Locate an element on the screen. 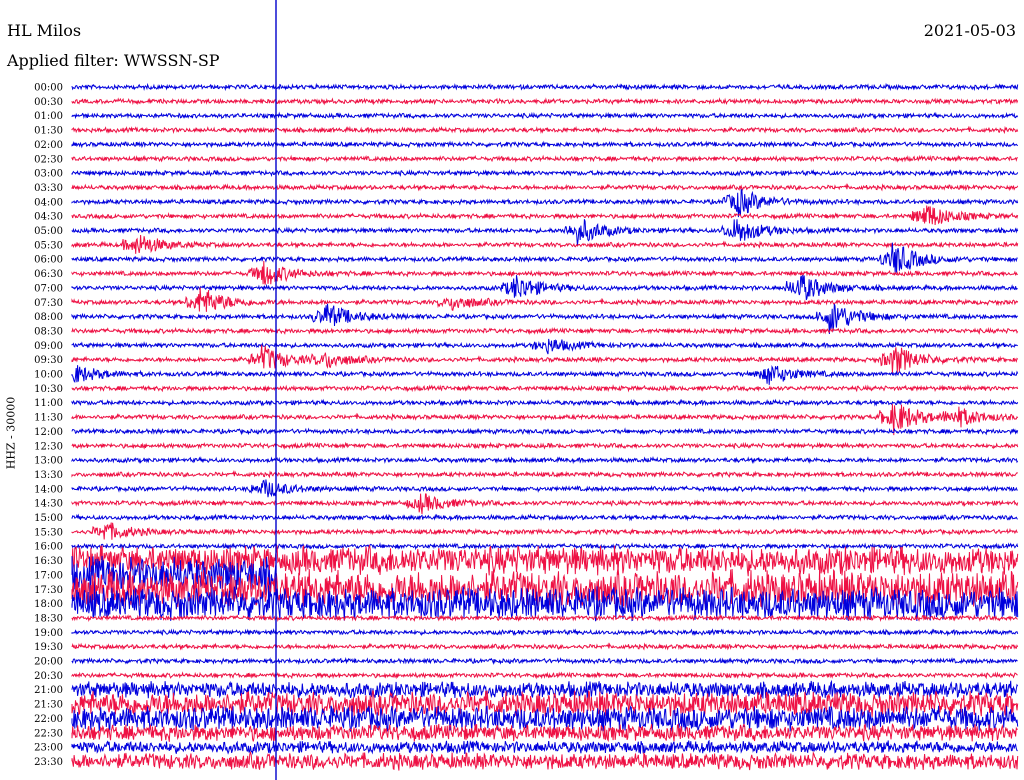 The height and width of the screenshot is (780, 1024). row-label: 12:00 is located at coordinates (48, 432).